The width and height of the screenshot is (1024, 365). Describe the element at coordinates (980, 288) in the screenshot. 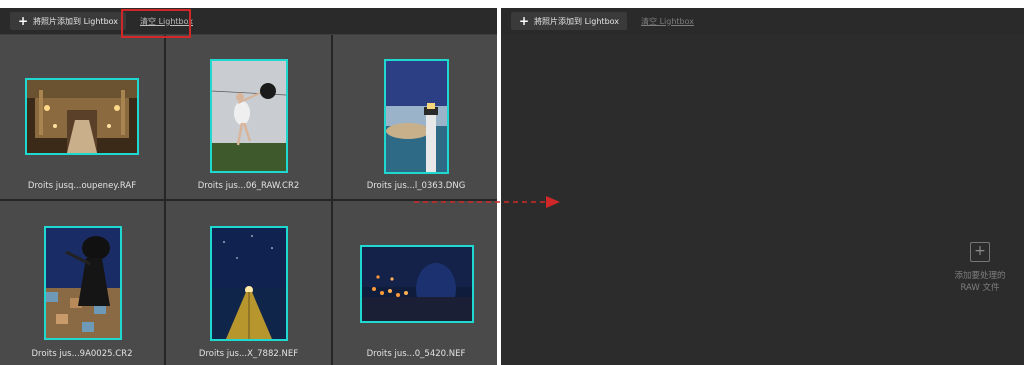

I see `dropzone-text-line2: RAW 文件` at that location.